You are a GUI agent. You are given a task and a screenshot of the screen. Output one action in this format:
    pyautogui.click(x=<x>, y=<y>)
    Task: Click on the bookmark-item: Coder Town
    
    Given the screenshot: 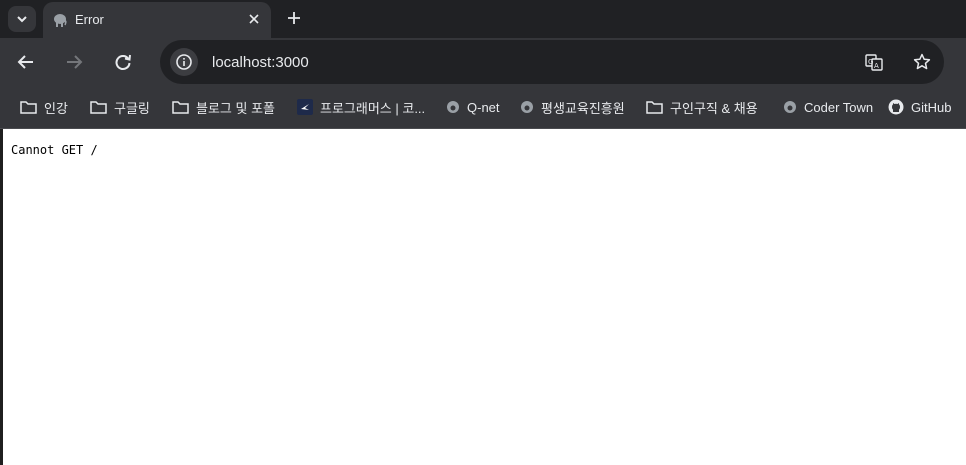 What is the action you would take?
    pyautogui.click(x=828, y=107)
    